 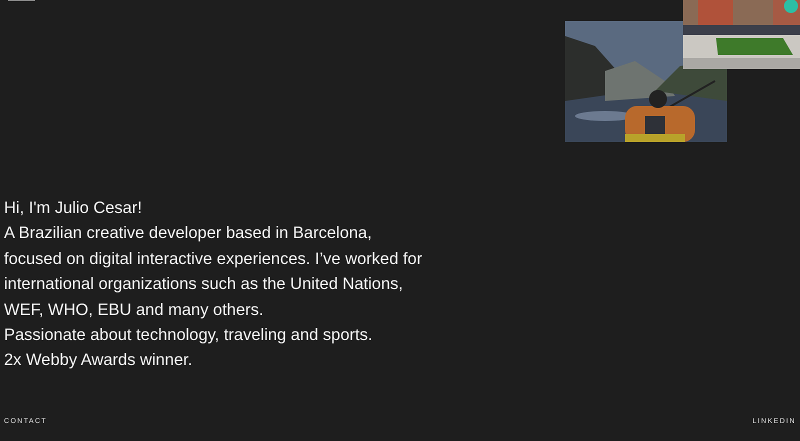 I want to click on intro-text: Passionate about technology, traveling and sports., so click(x=188, y=335).